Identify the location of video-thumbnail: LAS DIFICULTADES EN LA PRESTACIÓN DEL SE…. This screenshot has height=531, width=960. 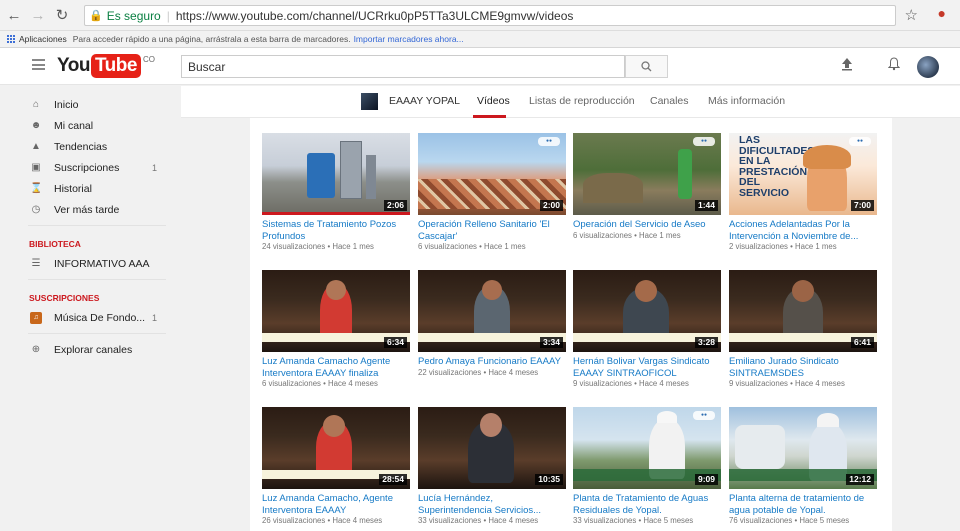
(803, 174).